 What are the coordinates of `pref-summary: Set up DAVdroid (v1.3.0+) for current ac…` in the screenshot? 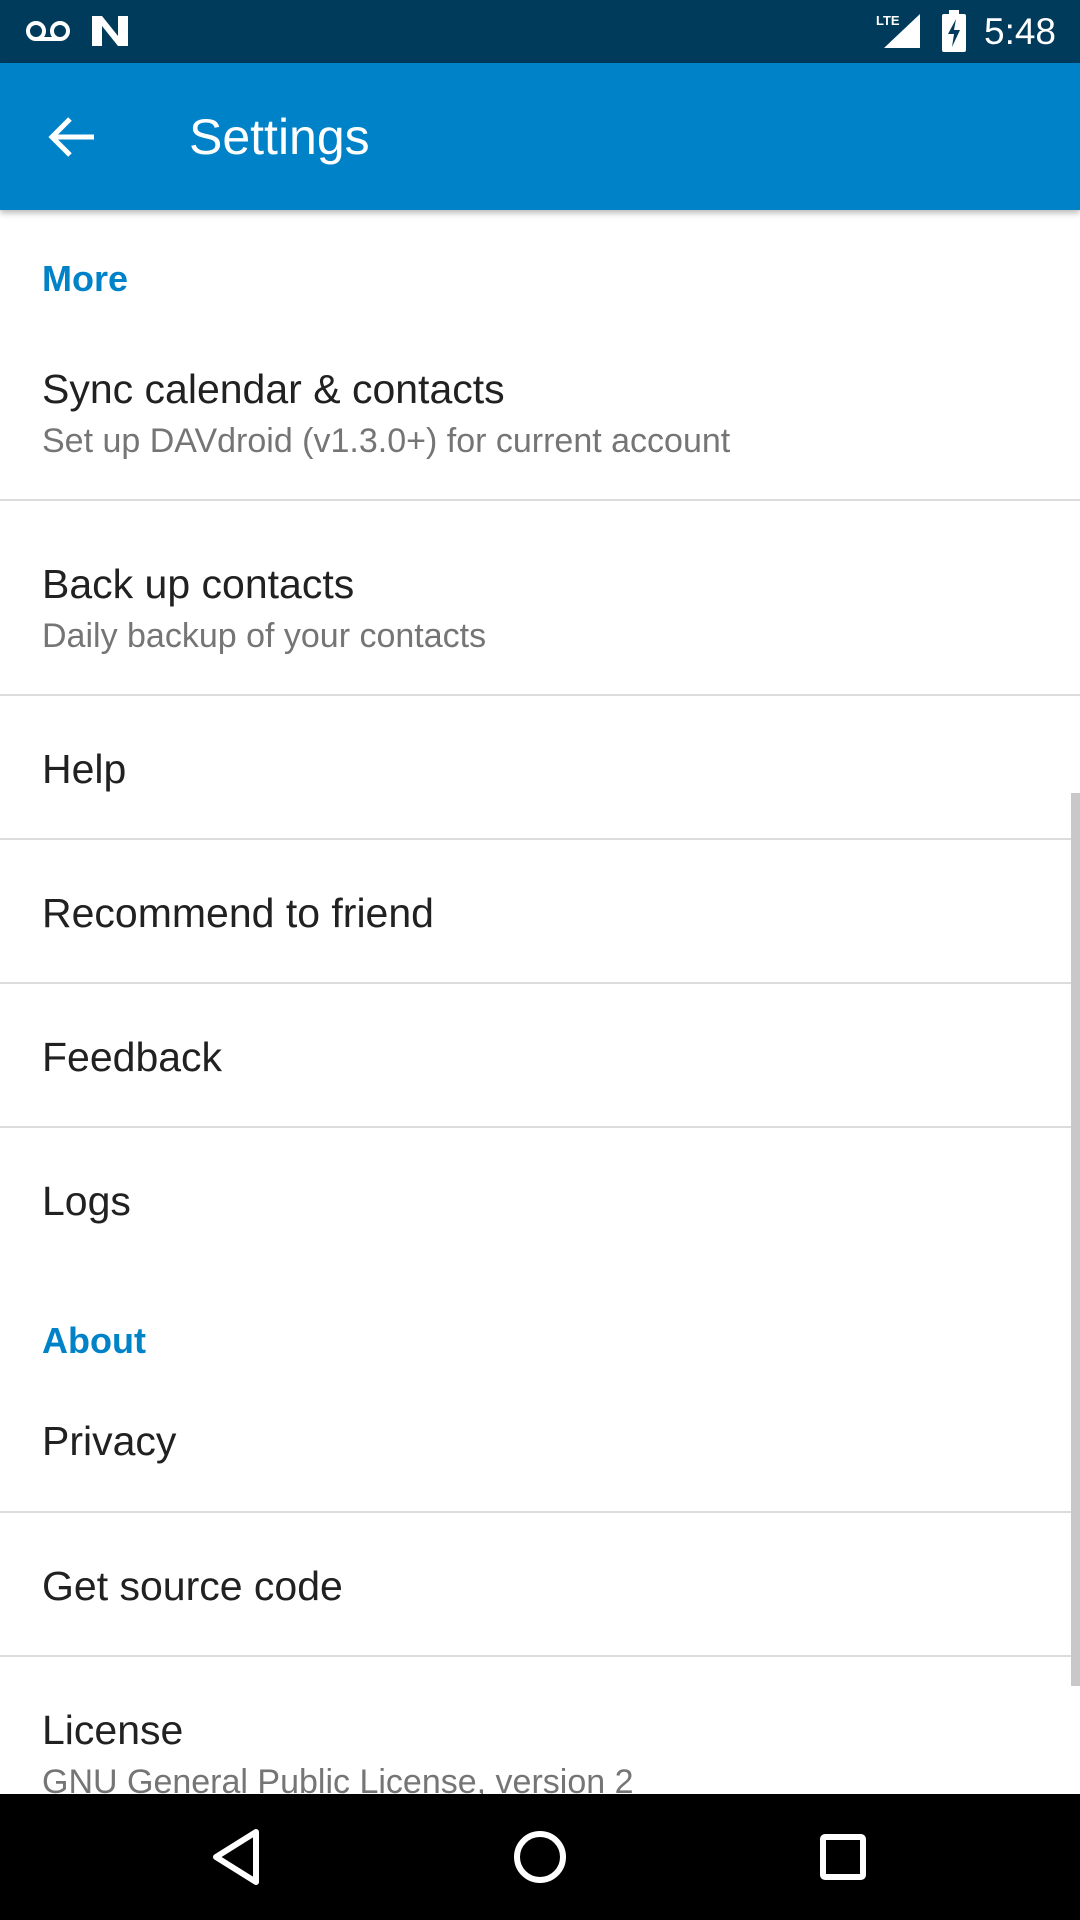 It's located at (386, 441).